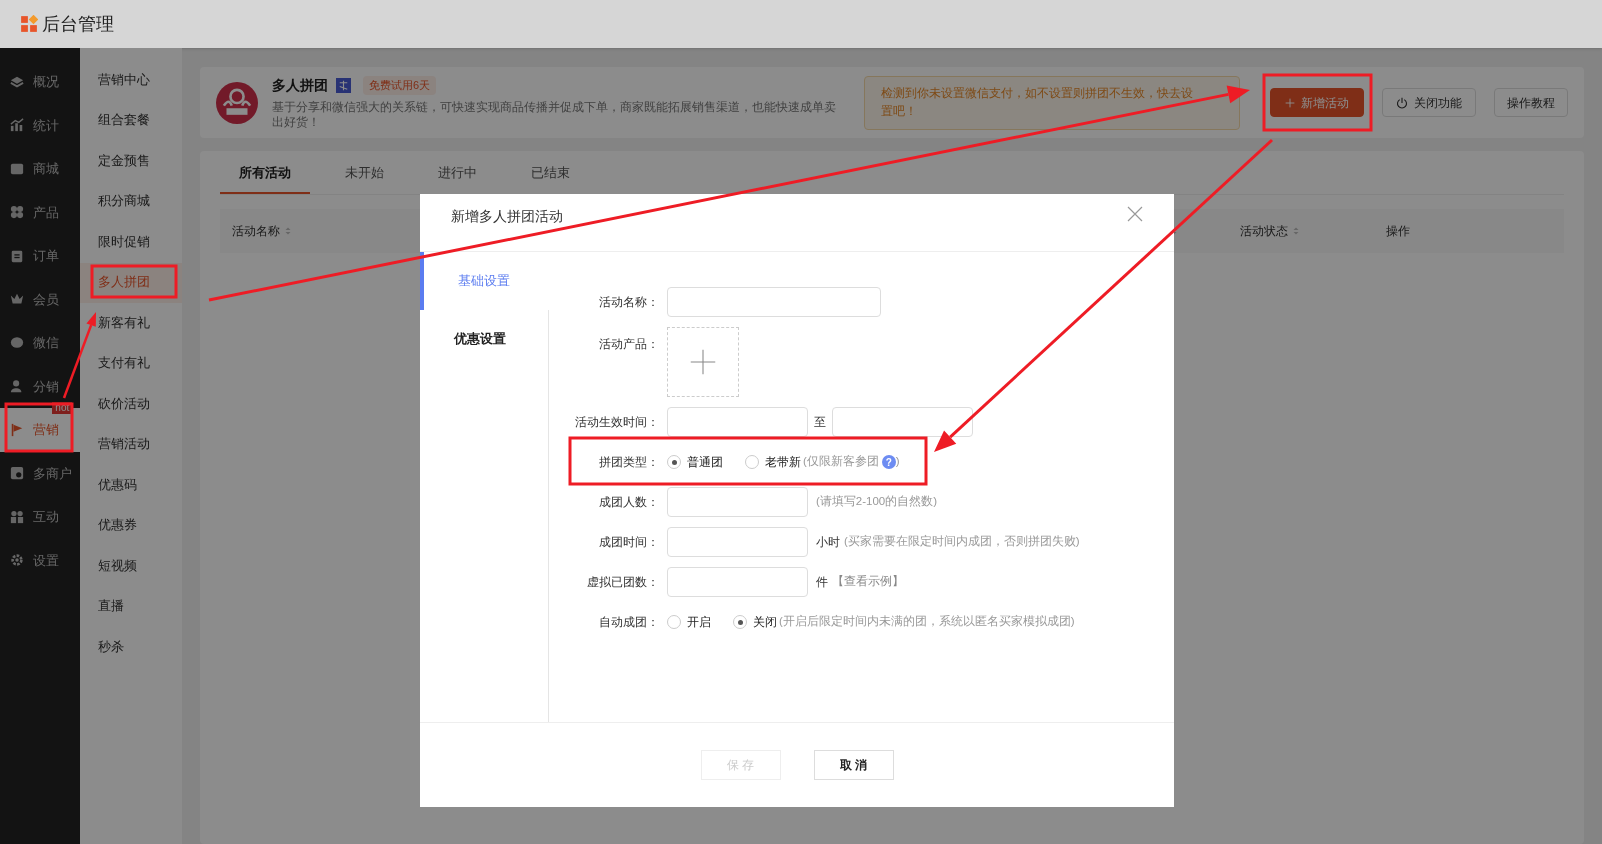 The image size is (1602, 844). What do you see at coordinates (822, 582) in the screenshot?
I see `unit-label: 件` at bounding box center [822, 582].